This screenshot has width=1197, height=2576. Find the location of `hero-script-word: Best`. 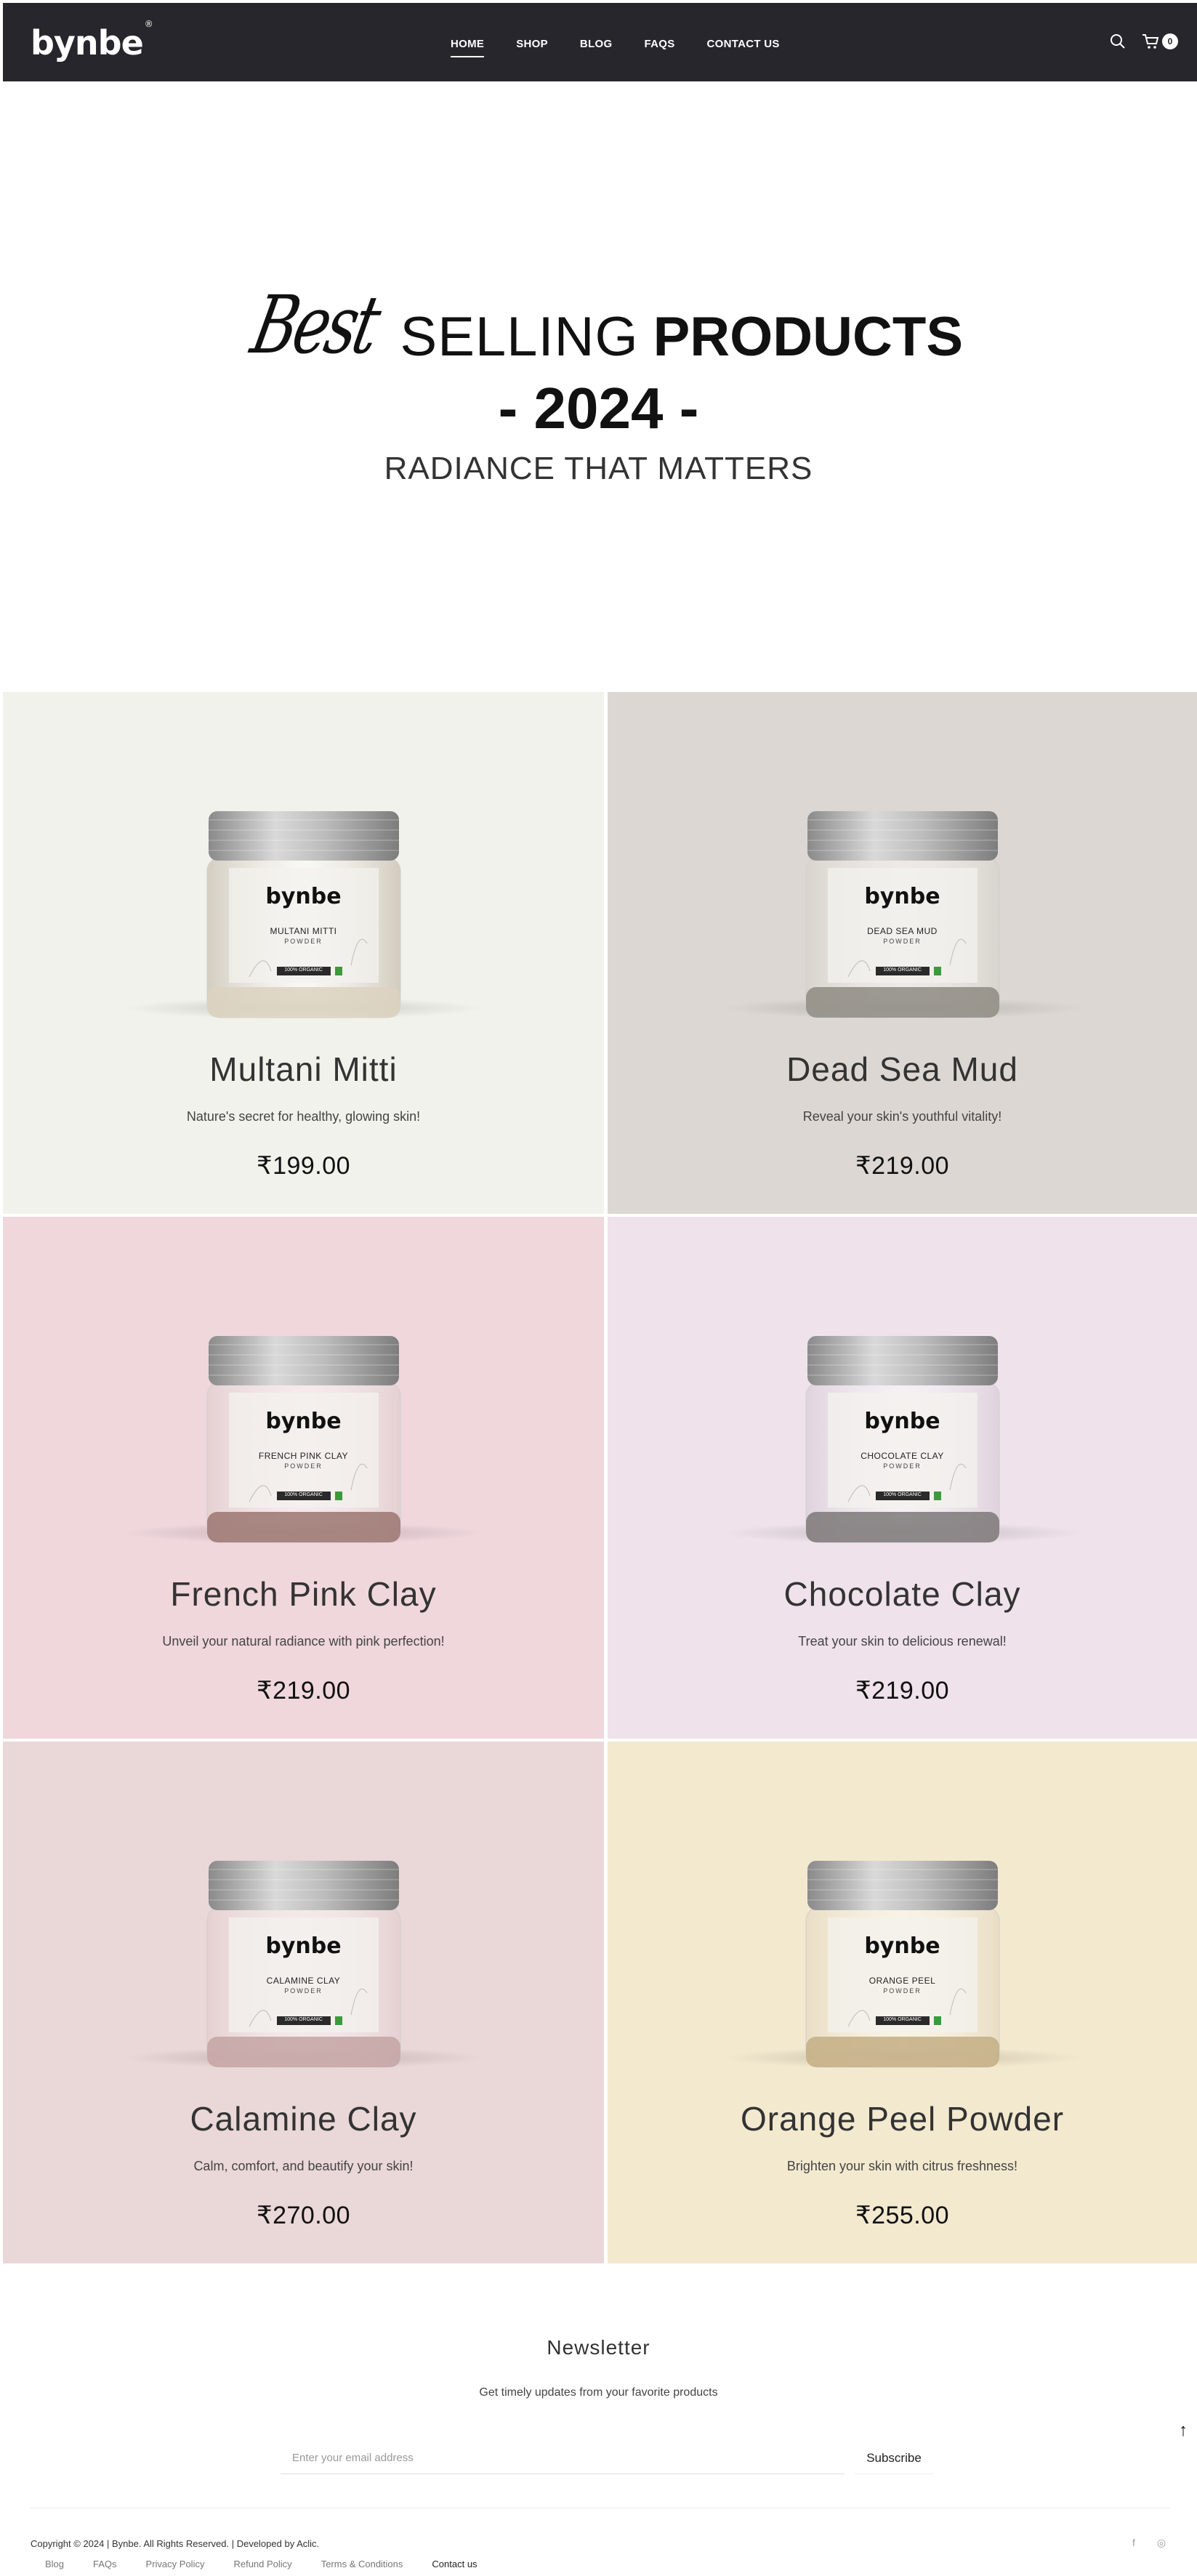

hero-script-word: Best is located at coordinates (315, 324).